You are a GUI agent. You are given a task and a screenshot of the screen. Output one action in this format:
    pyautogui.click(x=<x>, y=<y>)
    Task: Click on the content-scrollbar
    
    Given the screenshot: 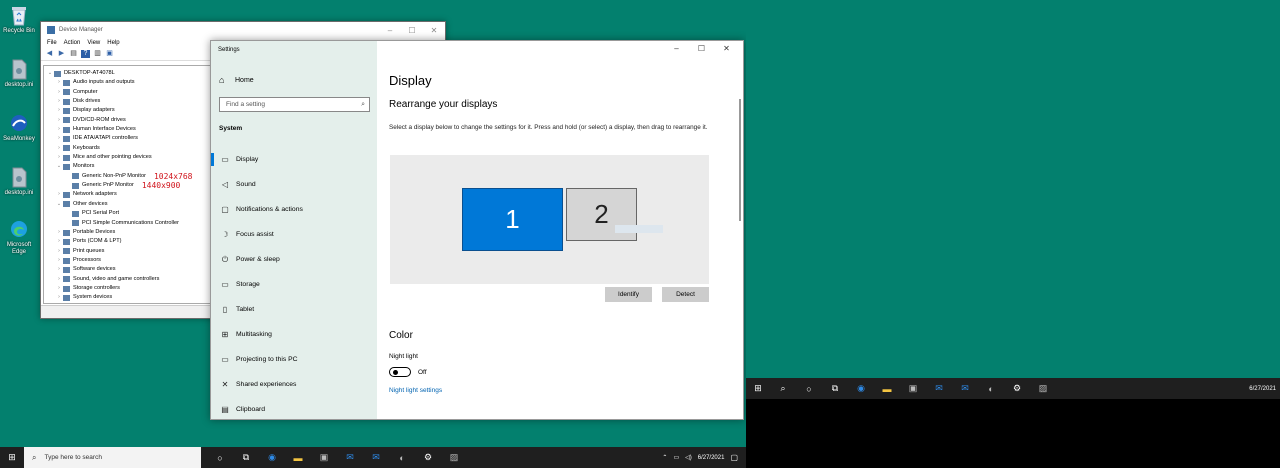 What is the action you would take?
    pyautogui.click(x=740, y=160)
    